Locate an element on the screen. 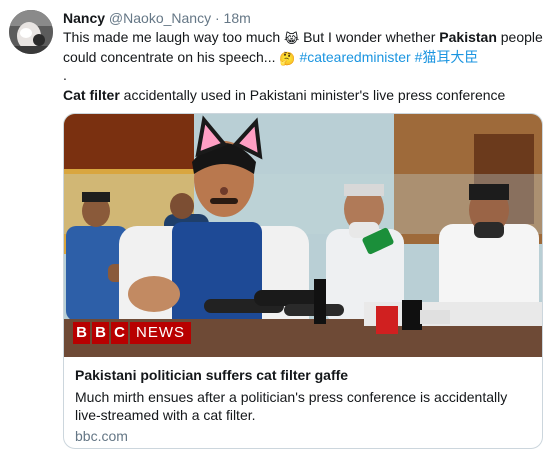  tweet-text-part2: But I wonder whether is located at coordinates (369, 37).